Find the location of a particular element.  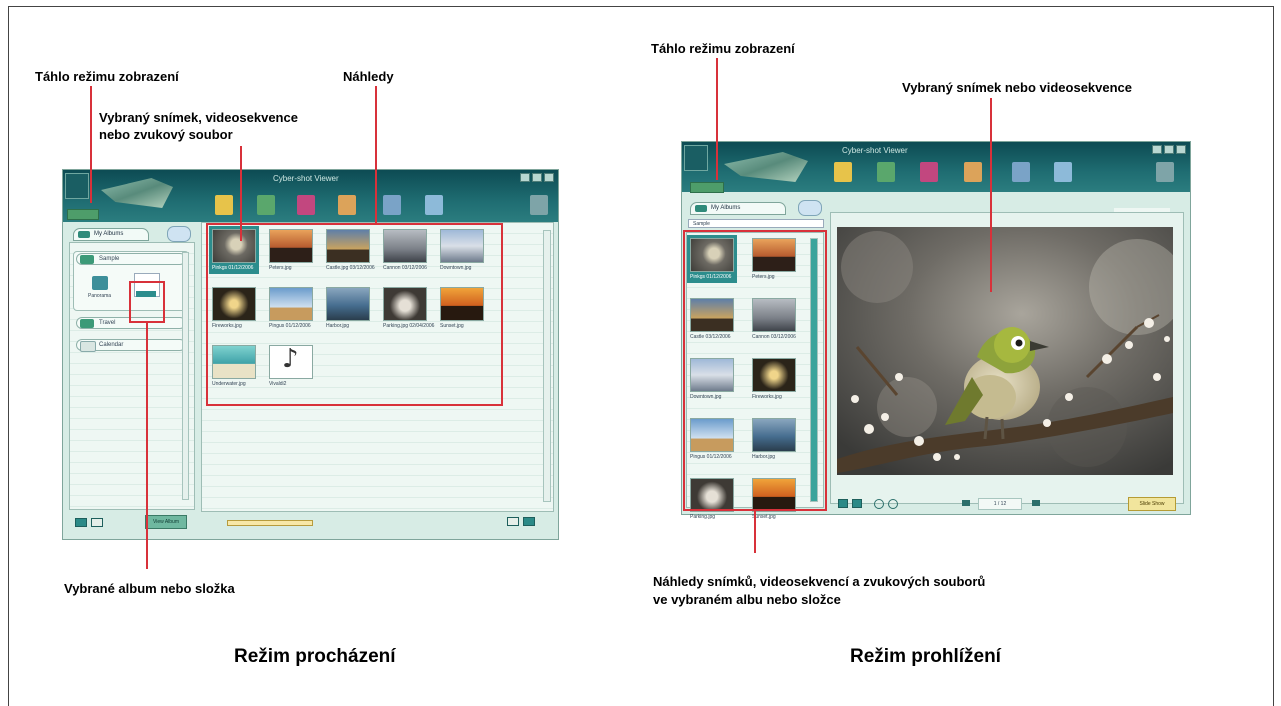

label-thumbnail-list-line2: ve vybraném albu nebo složce is located at coordinates (747, 599).